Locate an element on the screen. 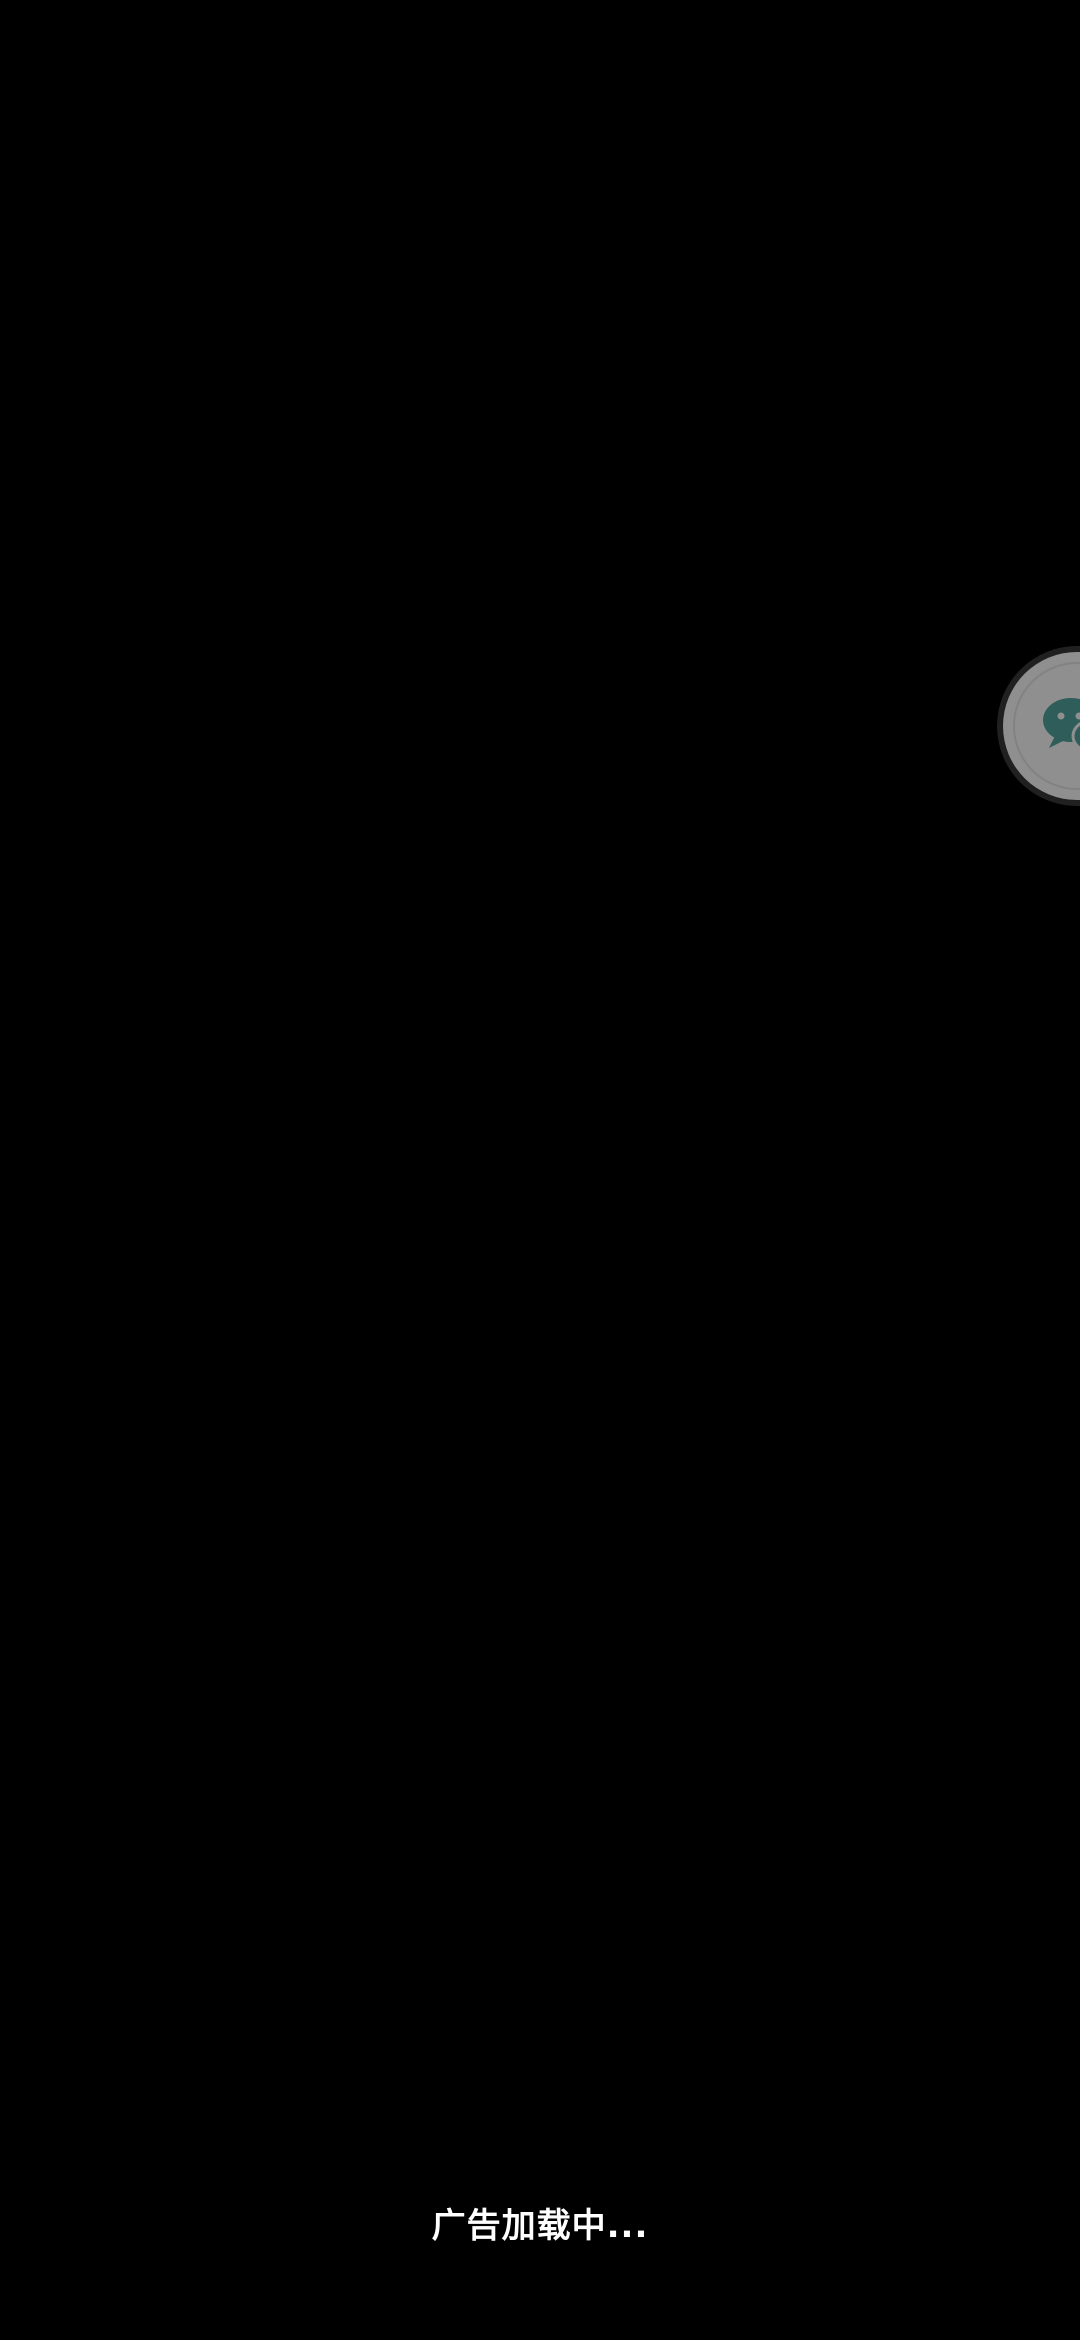  wechat-chat-icon is located at coordinates (1061, 724).